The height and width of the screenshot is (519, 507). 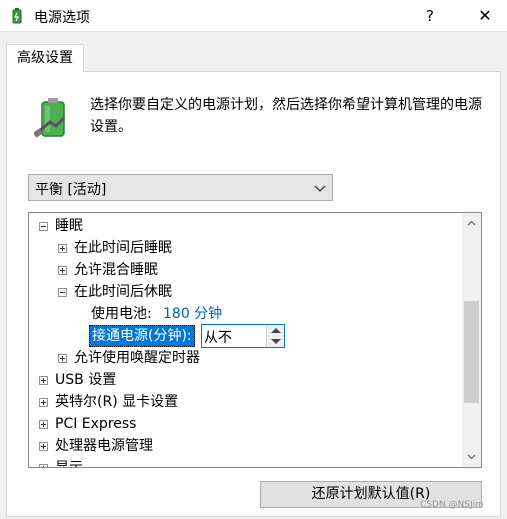 What do you see at coordinates (244, 270) in the screenshot?
I see `tree-item-hybrid-sleep: 允许混合睡眠` at bounding box center [244, 270].